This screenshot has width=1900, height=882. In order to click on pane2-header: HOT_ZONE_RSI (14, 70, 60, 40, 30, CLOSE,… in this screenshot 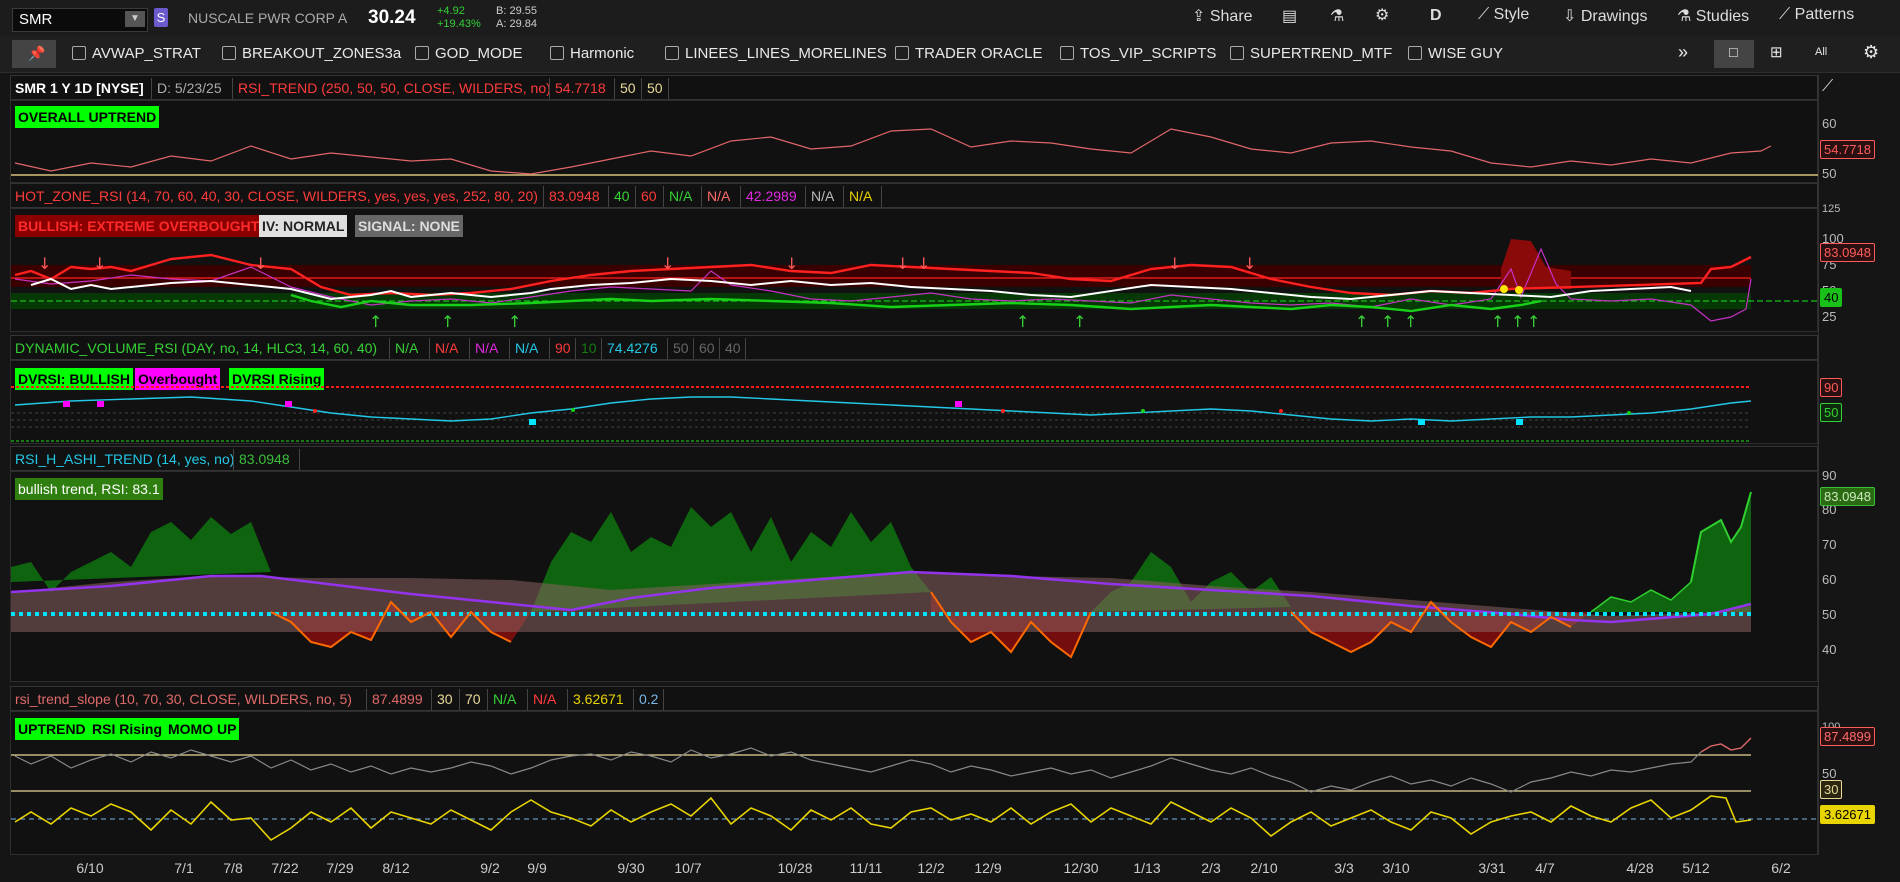, I will do `click(914, 195)`.